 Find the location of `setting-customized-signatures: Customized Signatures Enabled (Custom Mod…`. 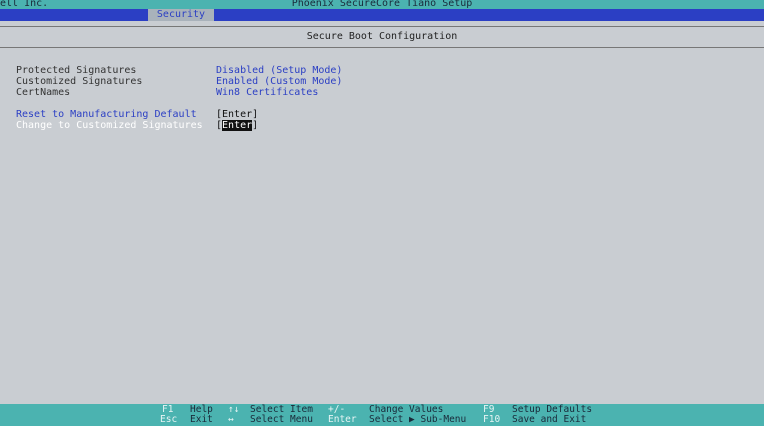

setting-customized-signatures: Customized Signatures Enabled (Custom Mod… is located at coordinates (179, 81).